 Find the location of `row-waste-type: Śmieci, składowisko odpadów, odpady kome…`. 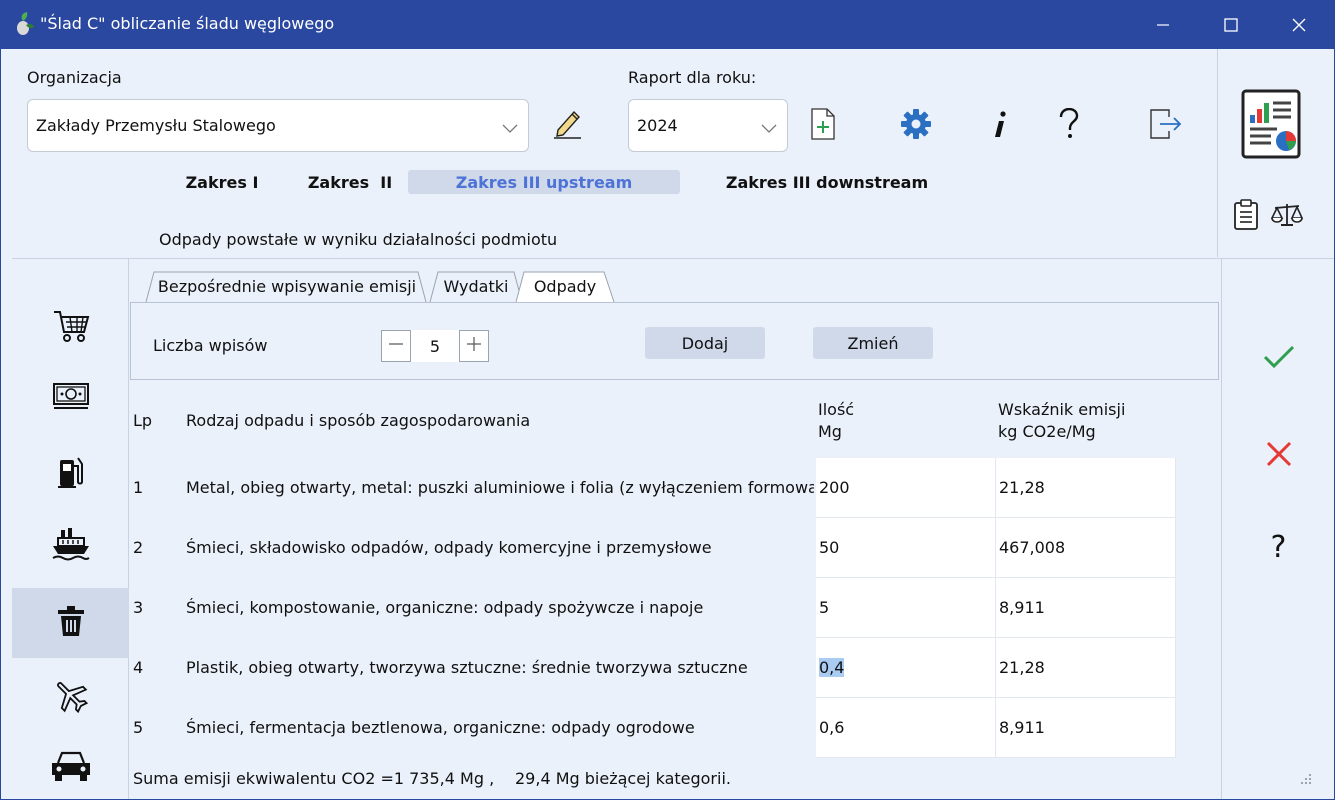

row-waste-type: Śmieci, składowisko odpadów, odpady kome… is located at coordinates (449, 547).